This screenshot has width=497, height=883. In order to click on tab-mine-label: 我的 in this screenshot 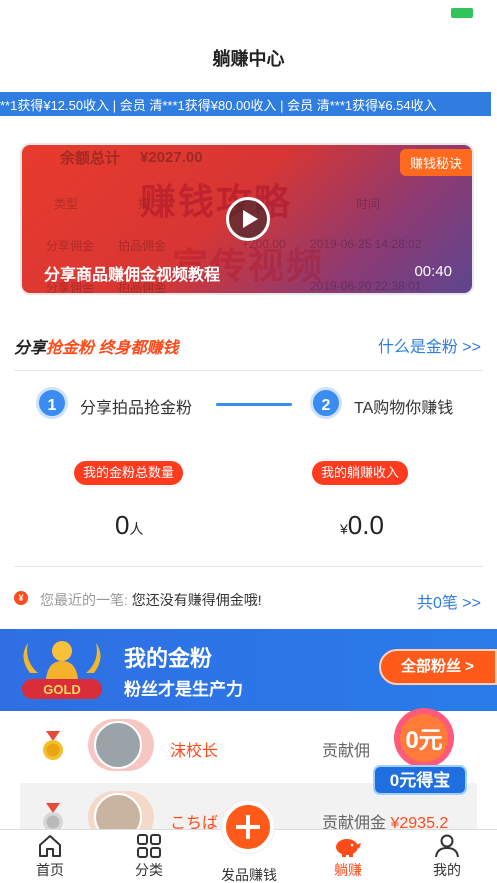, I will do `click(447, 870)`.